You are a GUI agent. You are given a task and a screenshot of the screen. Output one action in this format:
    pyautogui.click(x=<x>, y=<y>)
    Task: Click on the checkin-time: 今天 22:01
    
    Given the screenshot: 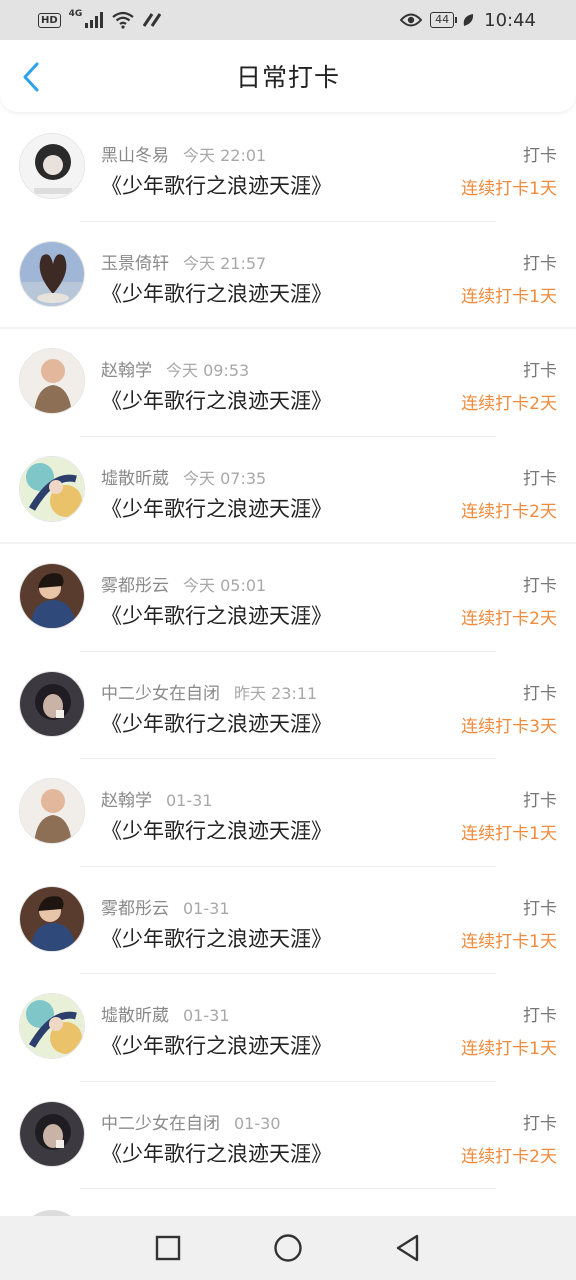 What is the action you would take?
    pyautogui.click(x=225, y=155)
    